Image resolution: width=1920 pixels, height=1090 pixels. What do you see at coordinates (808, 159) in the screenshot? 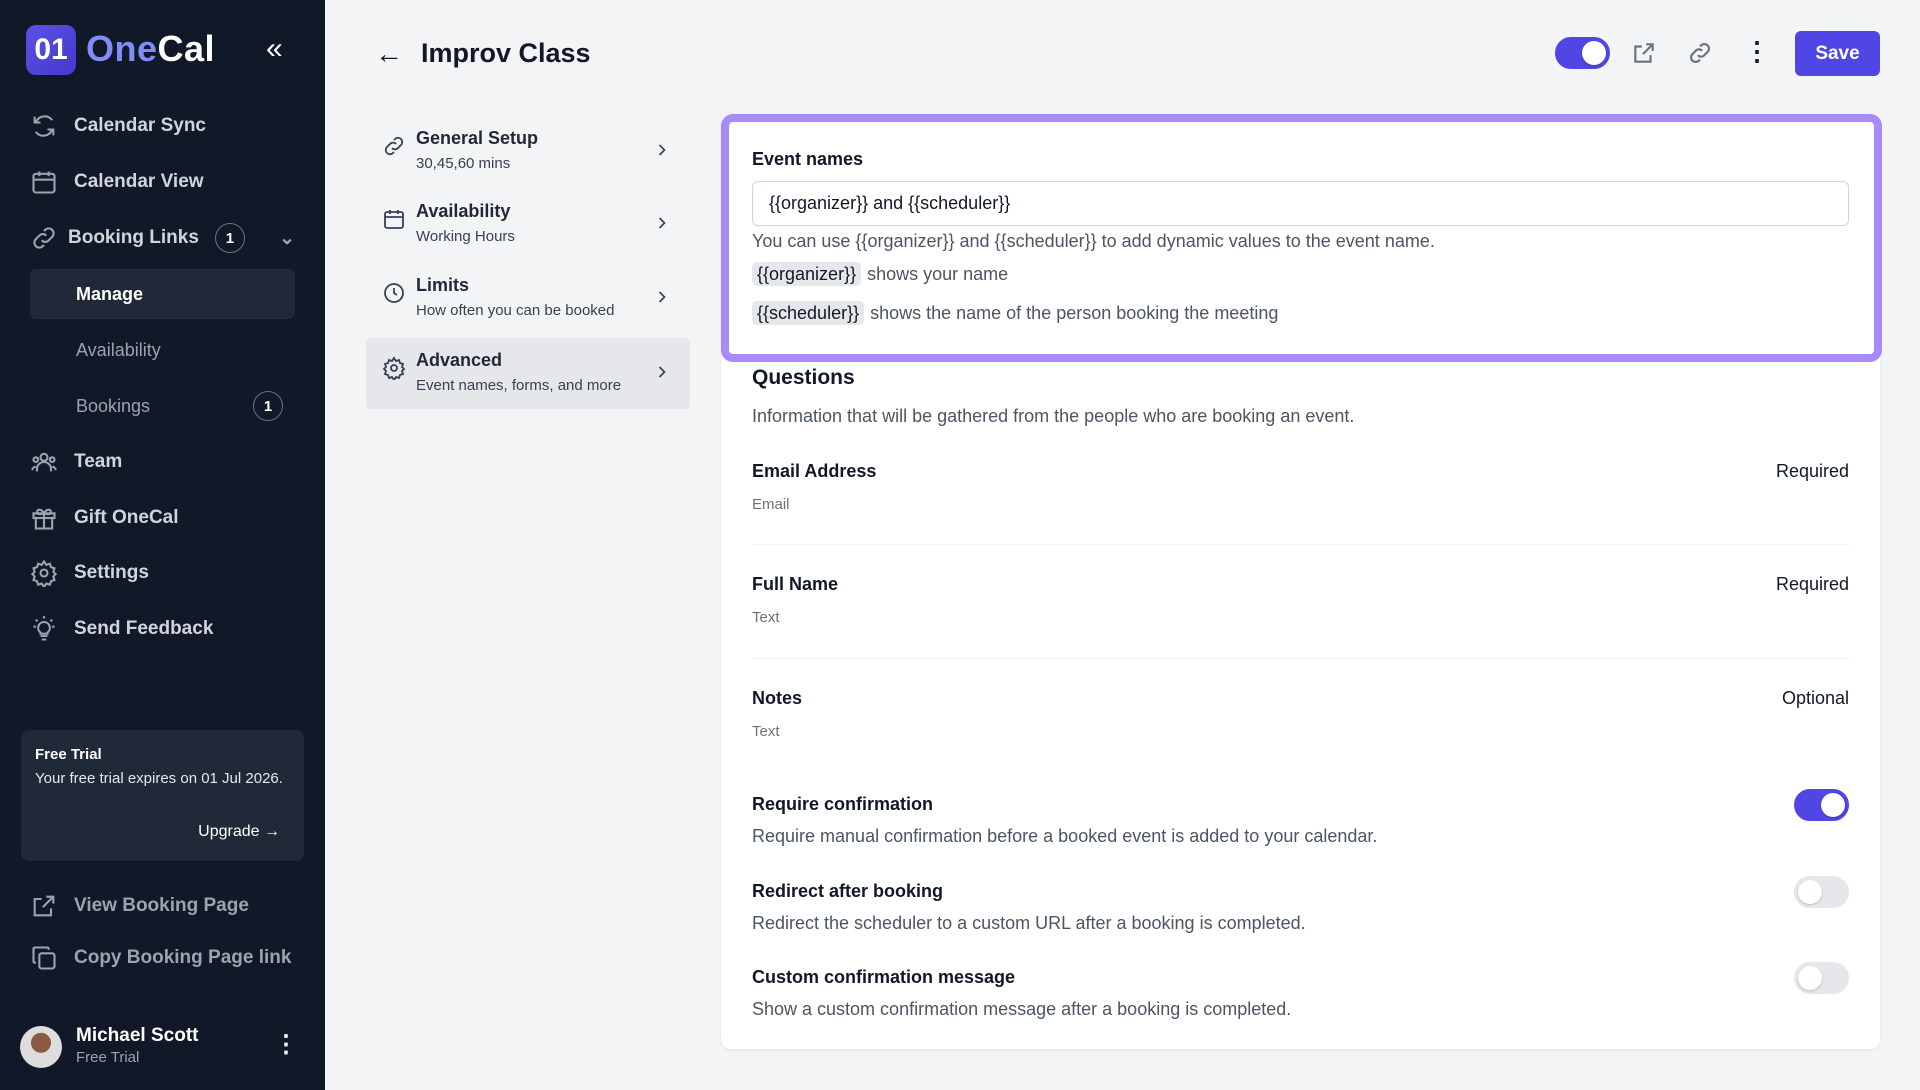
I see `event-names-label: Event names` at bounding box center [808, 159].